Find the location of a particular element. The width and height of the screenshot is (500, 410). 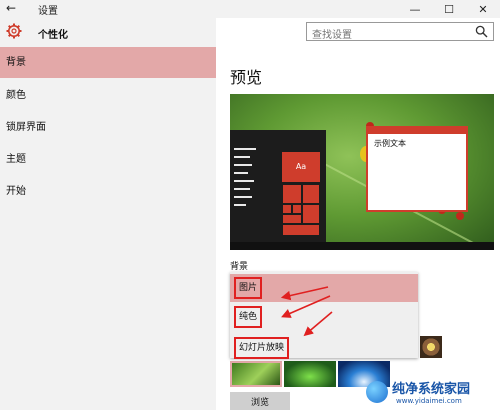

watermark-title: 纯净系统家园 is located at coordinates (431, 389).